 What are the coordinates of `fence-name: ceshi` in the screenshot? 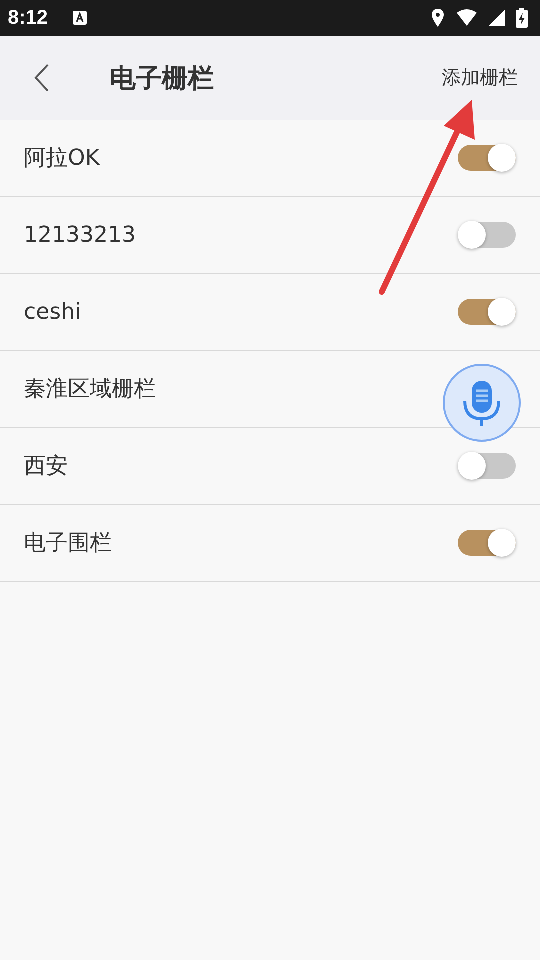 It's located at (53, 312).